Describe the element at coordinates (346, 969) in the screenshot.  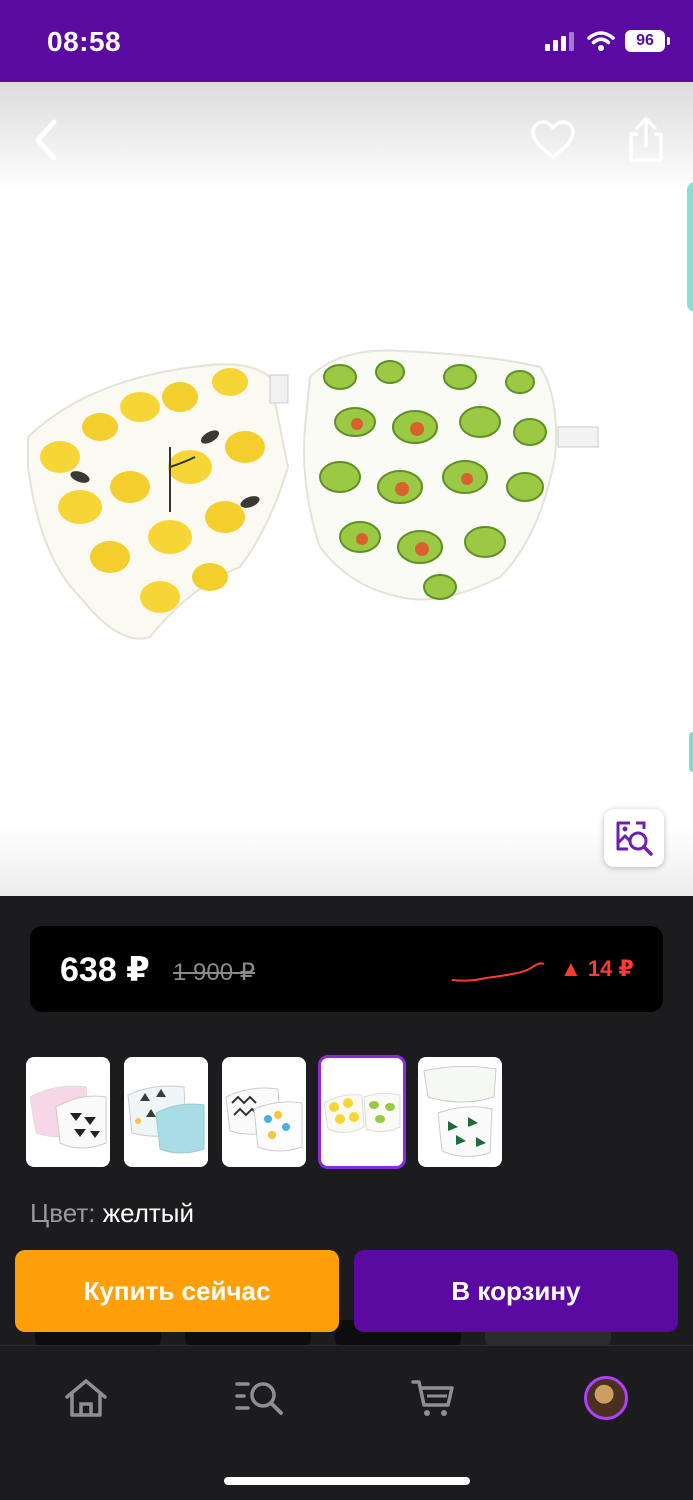
I see `price-card: 638 ₽ 1 900 ₽ ▲ 14 ₽` at that location.